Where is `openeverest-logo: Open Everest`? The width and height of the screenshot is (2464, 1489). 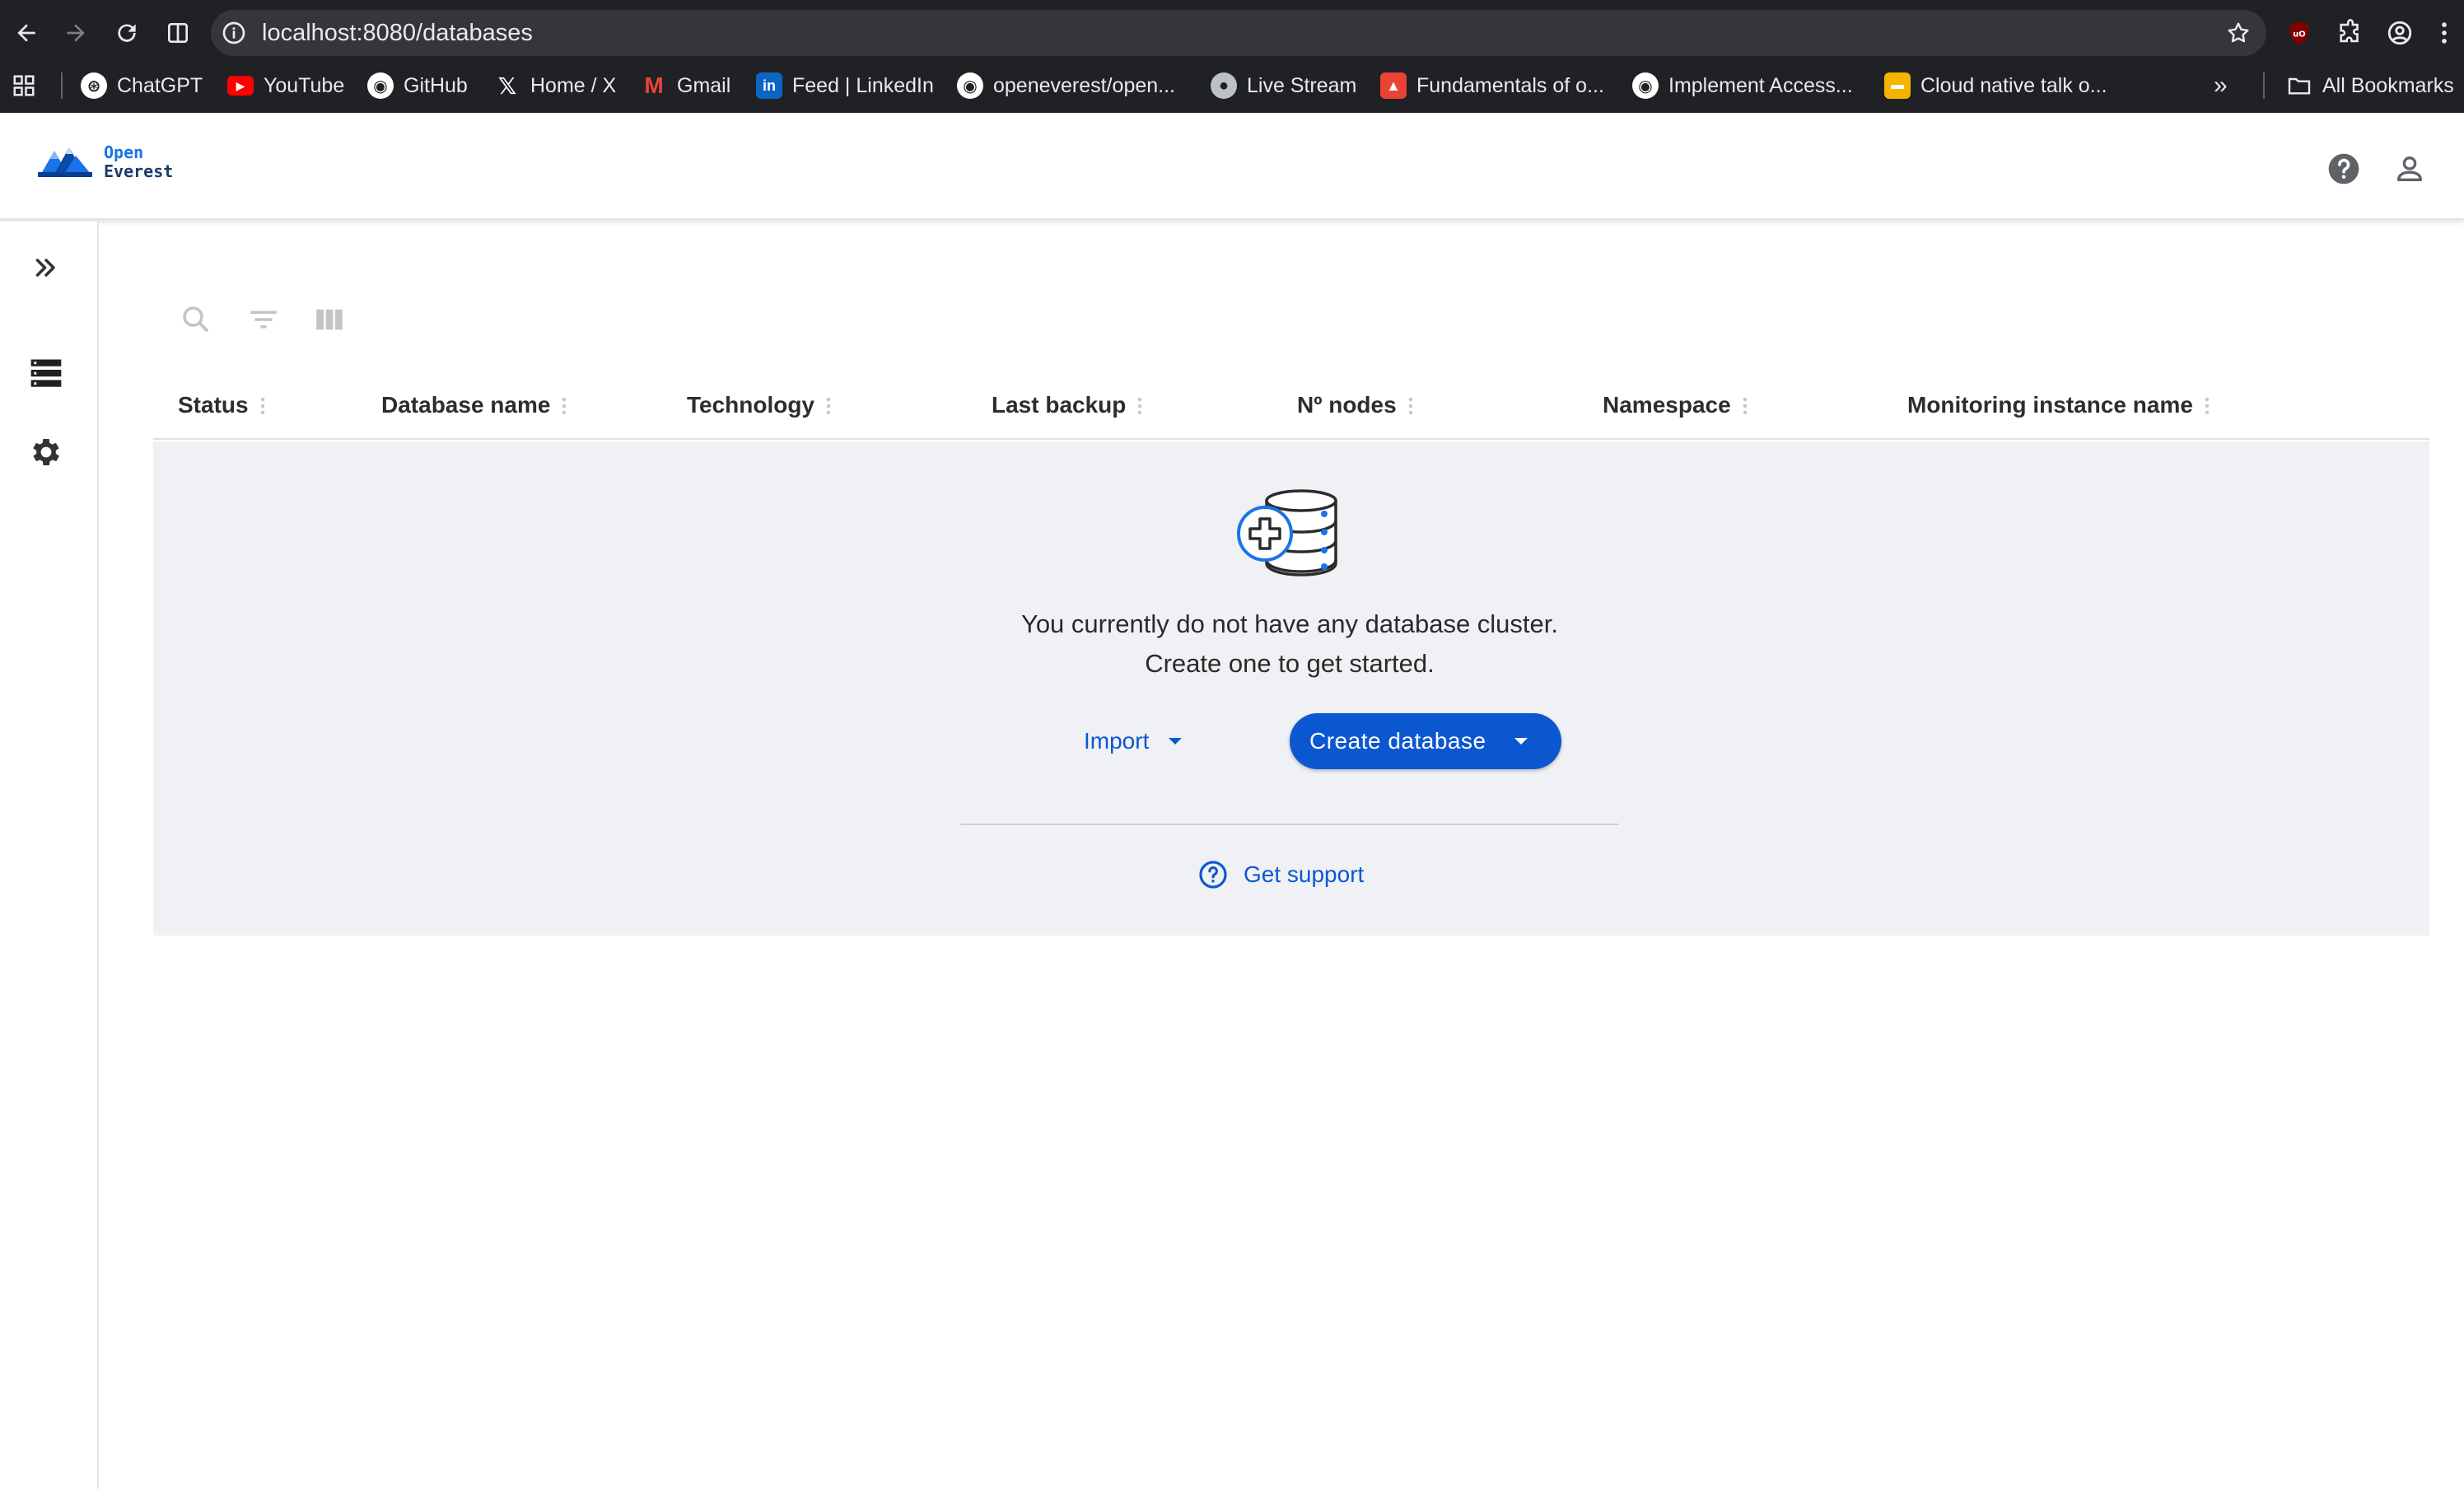
openeverest-logo: Open Everest is located at coordinates (104, 162).